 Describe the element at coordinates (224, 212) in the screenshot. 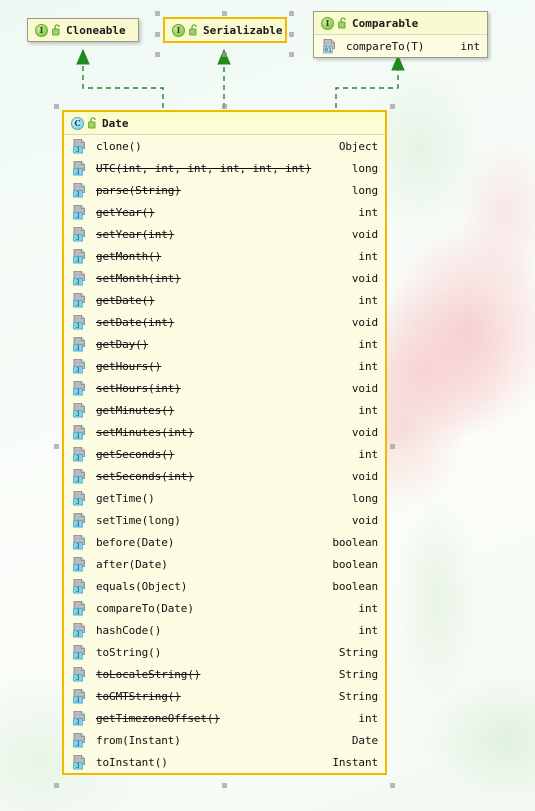

I see `member-row: JgetYear() int` at that location.